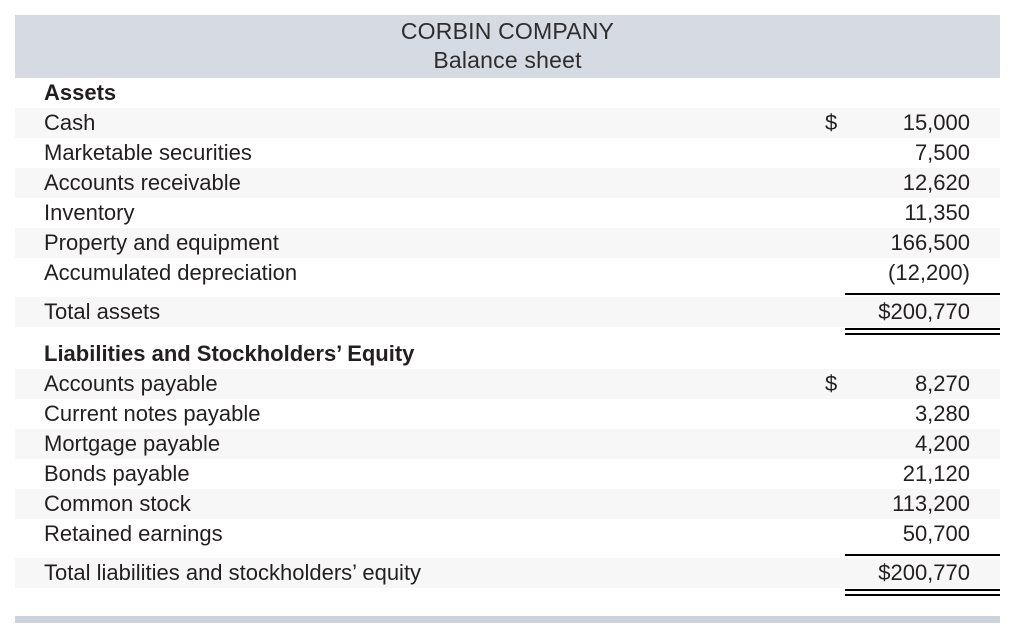 Image resolution: width=1024 pixels, height=643 pixels. Describe the element at coordinates (133, 533) in the screenshot. I see `line-item-label: Retained earnings` at that location.